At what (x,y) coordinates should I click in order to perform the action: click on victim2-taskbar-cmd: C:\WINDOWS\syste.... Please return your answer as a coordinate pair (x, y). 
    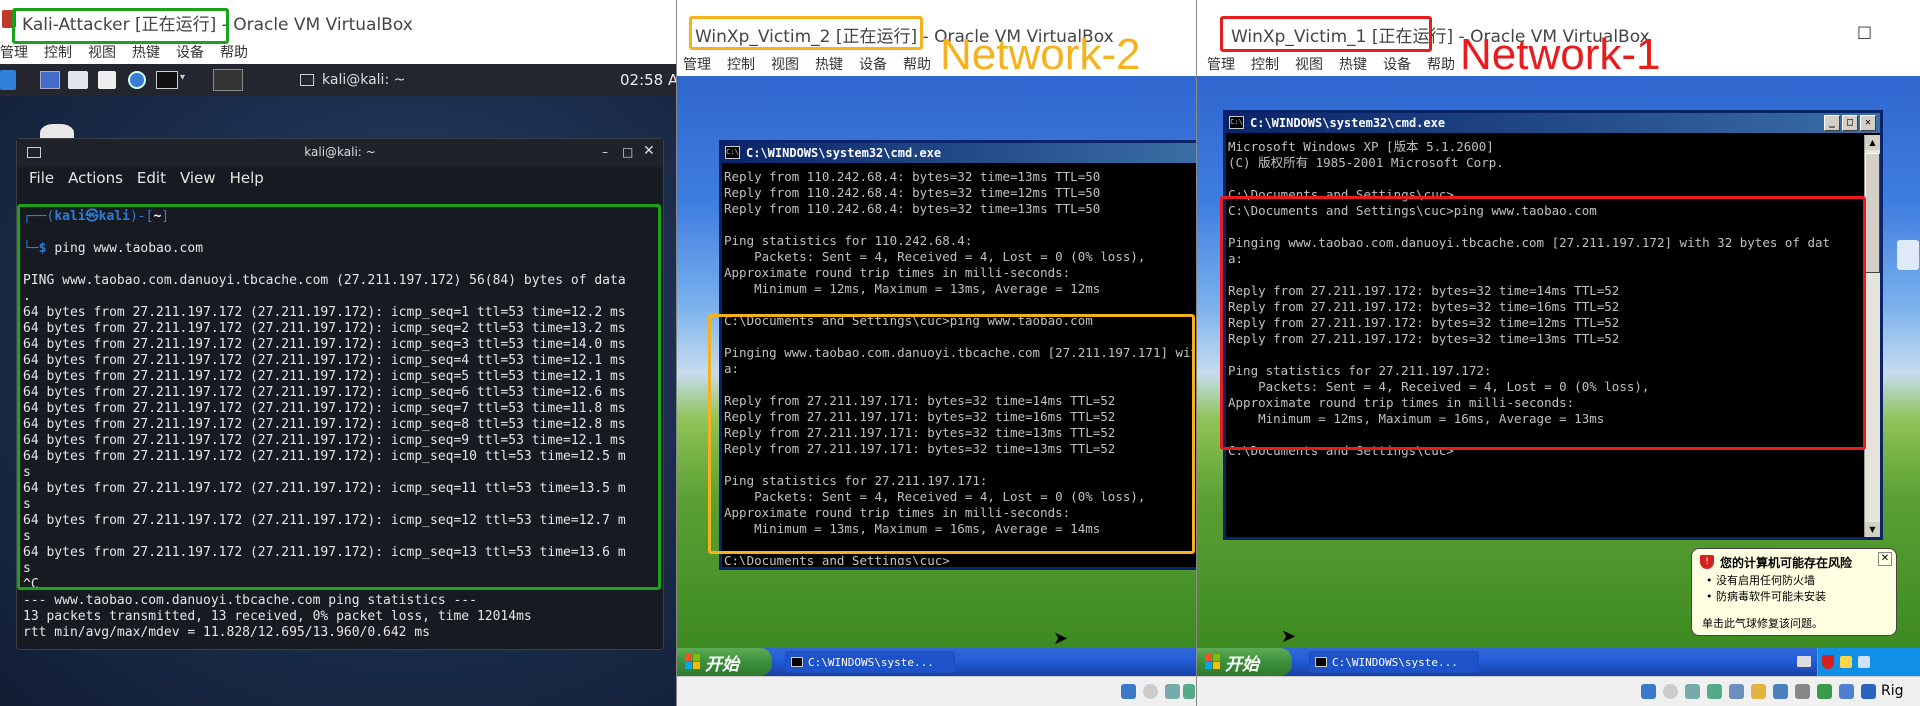
    Looking at the image, I should click on (870, 662).